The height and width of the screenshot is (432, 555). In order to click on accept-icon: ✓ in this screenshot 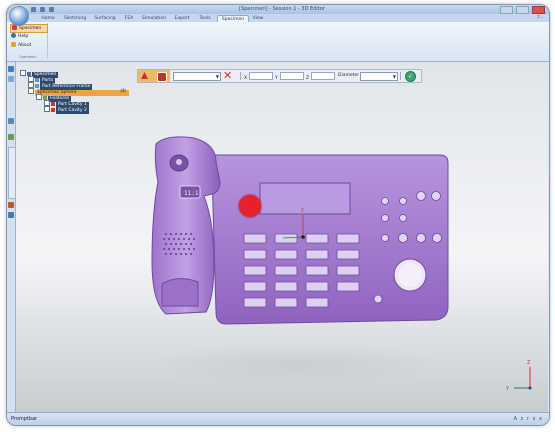, I will do `click(410, 76)`.